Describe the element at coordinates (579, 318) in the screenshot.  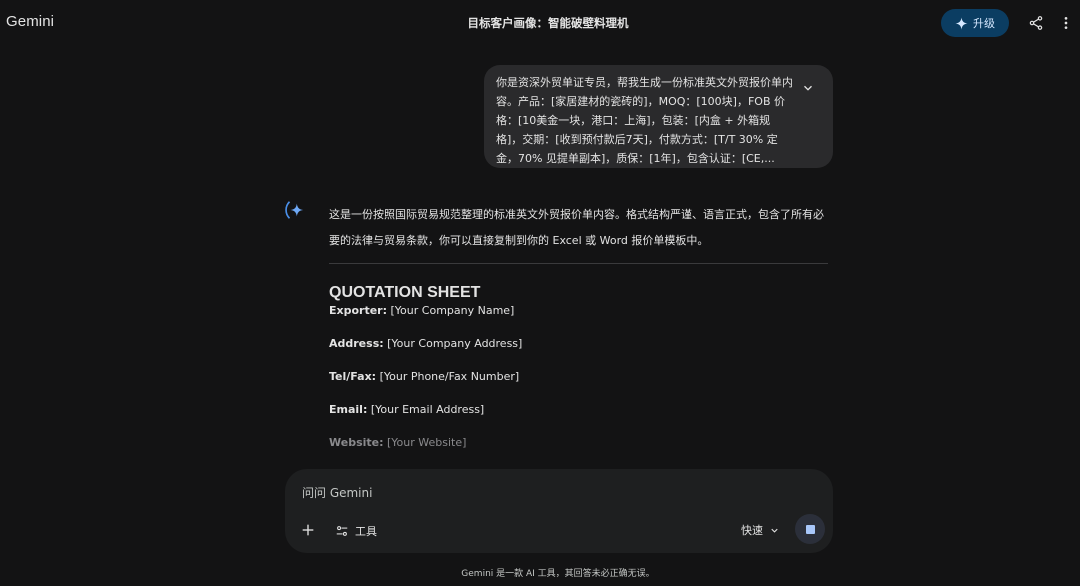
I see `field-exporter: Exporter: [Your Company Name]` at that location.